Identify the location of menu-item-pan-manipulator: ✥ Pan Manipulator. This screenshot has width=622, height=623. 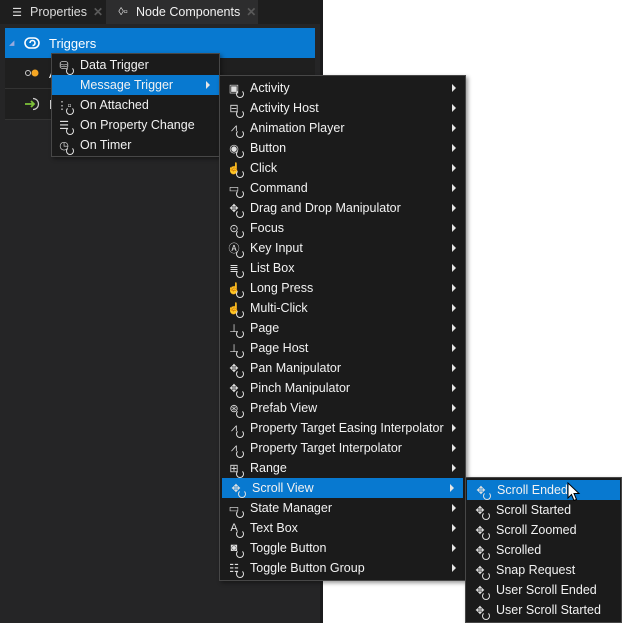
(342, 368).